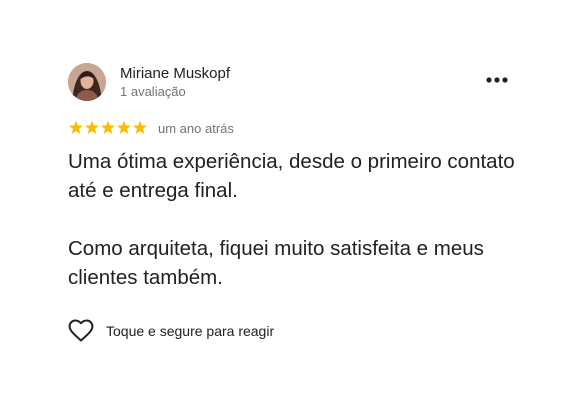 This screenshot has height=400, width=580. Describe the element at coordinates (175, 74) in the screenshot. I see `reviewer-name: Miriane Muskopf` at that location.